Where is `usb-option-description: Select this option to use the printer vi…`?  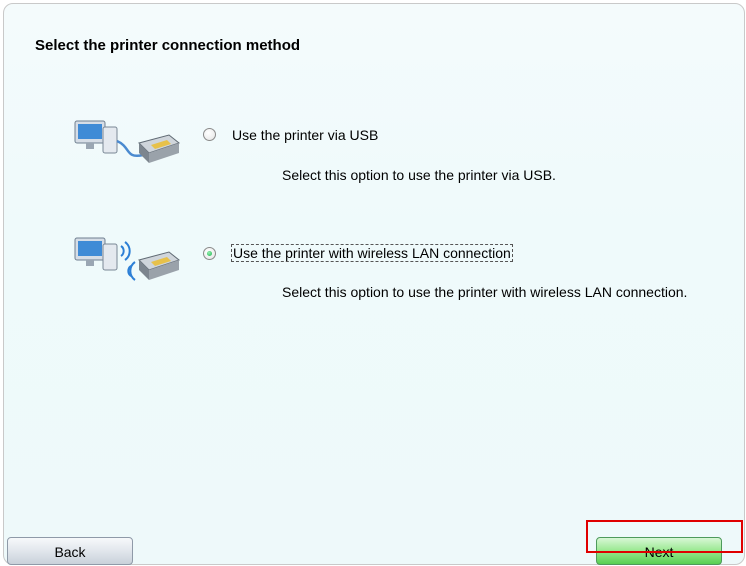 usb-option-description: Select this option to use the printer vi… is located at coordinates (419, 175).